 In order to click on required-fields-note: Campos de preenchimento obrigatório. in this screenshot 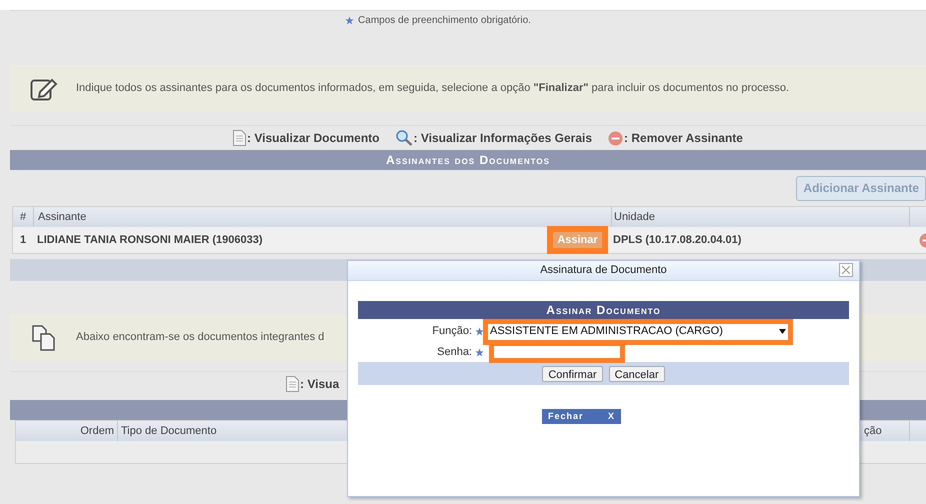, I will do `click(444, 21)`.